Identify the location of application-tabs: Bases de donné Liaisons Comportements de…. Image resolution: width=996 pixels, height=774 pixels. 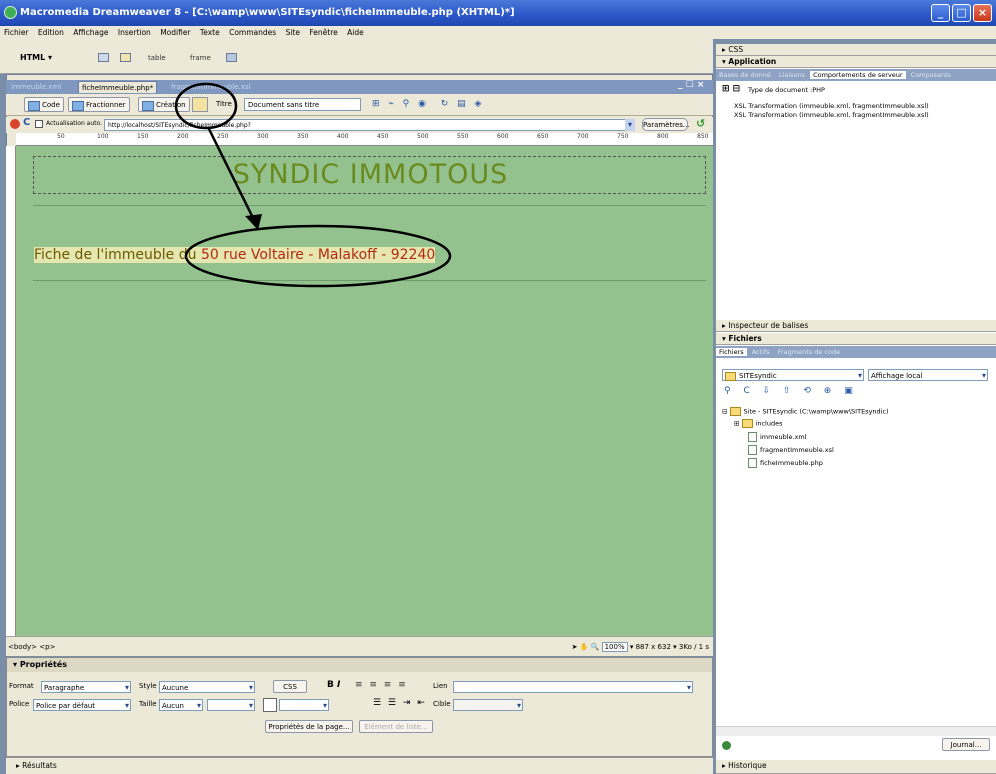
(856, 75).